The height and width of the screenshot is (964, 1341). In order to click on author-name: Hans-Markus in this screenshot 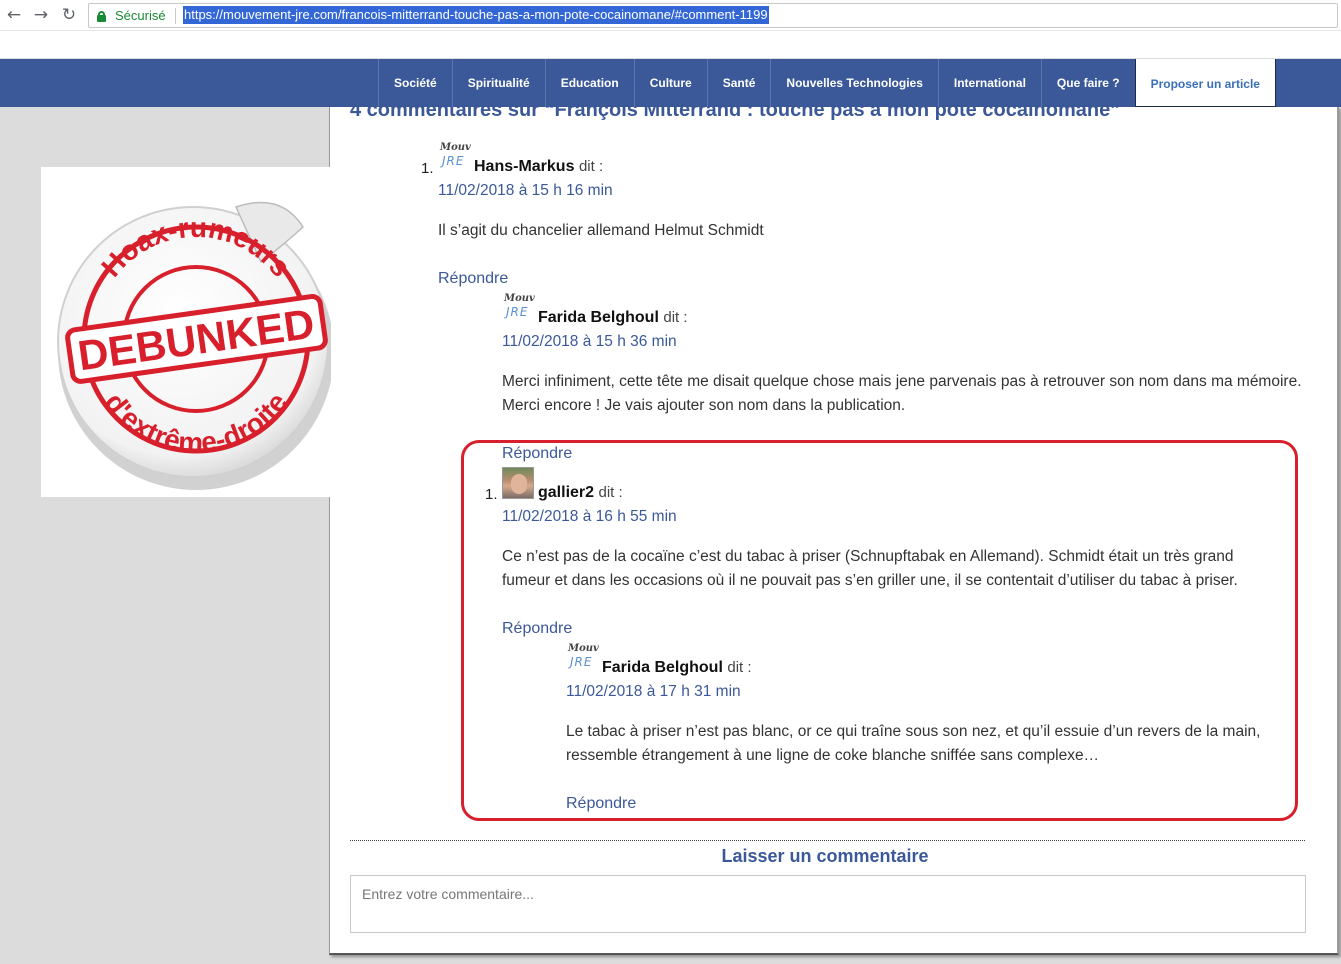, I will do `click(524, 166)`.